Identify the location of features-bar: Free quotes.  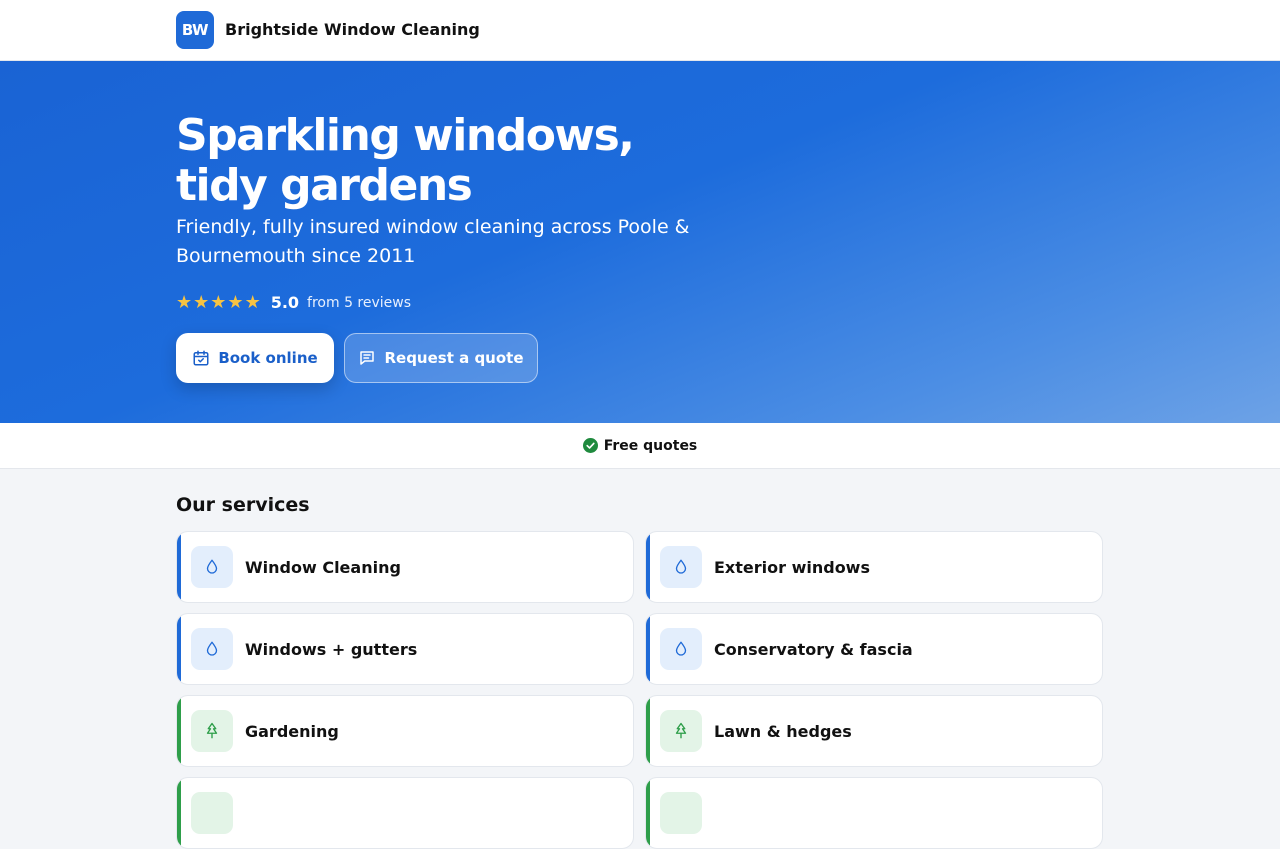
(640, 446).